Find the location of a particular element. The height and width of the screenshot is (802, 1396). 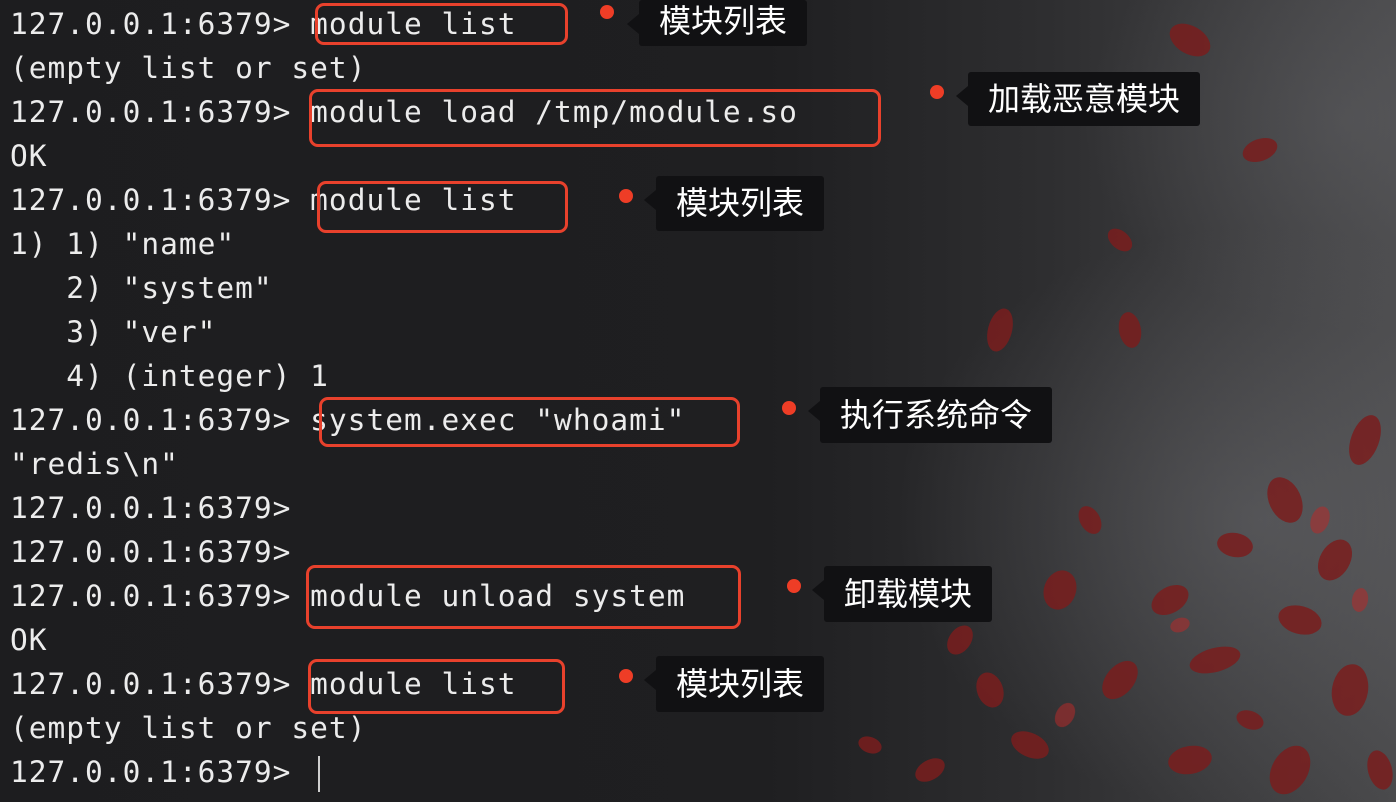

annotation-label-execute-system-command: 执行系统命令 is located at coordinates (930, 415).